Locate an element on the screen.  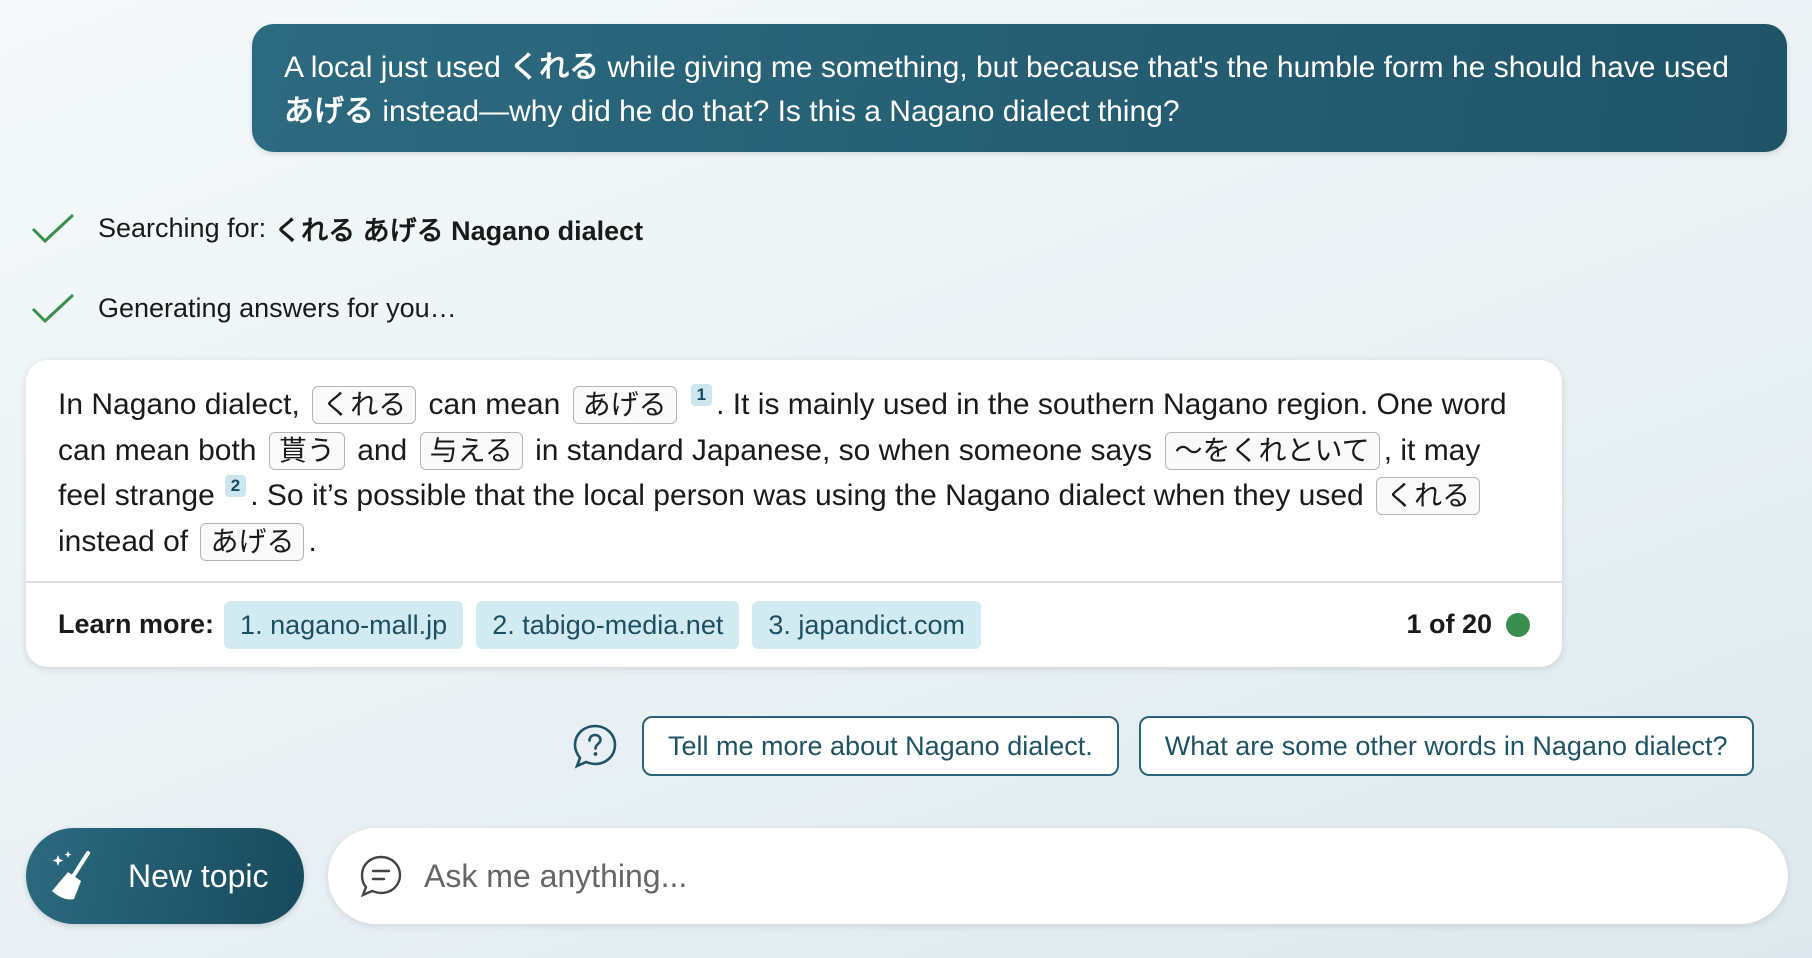
citation-2: 2 is located at coordinates (235, 486).